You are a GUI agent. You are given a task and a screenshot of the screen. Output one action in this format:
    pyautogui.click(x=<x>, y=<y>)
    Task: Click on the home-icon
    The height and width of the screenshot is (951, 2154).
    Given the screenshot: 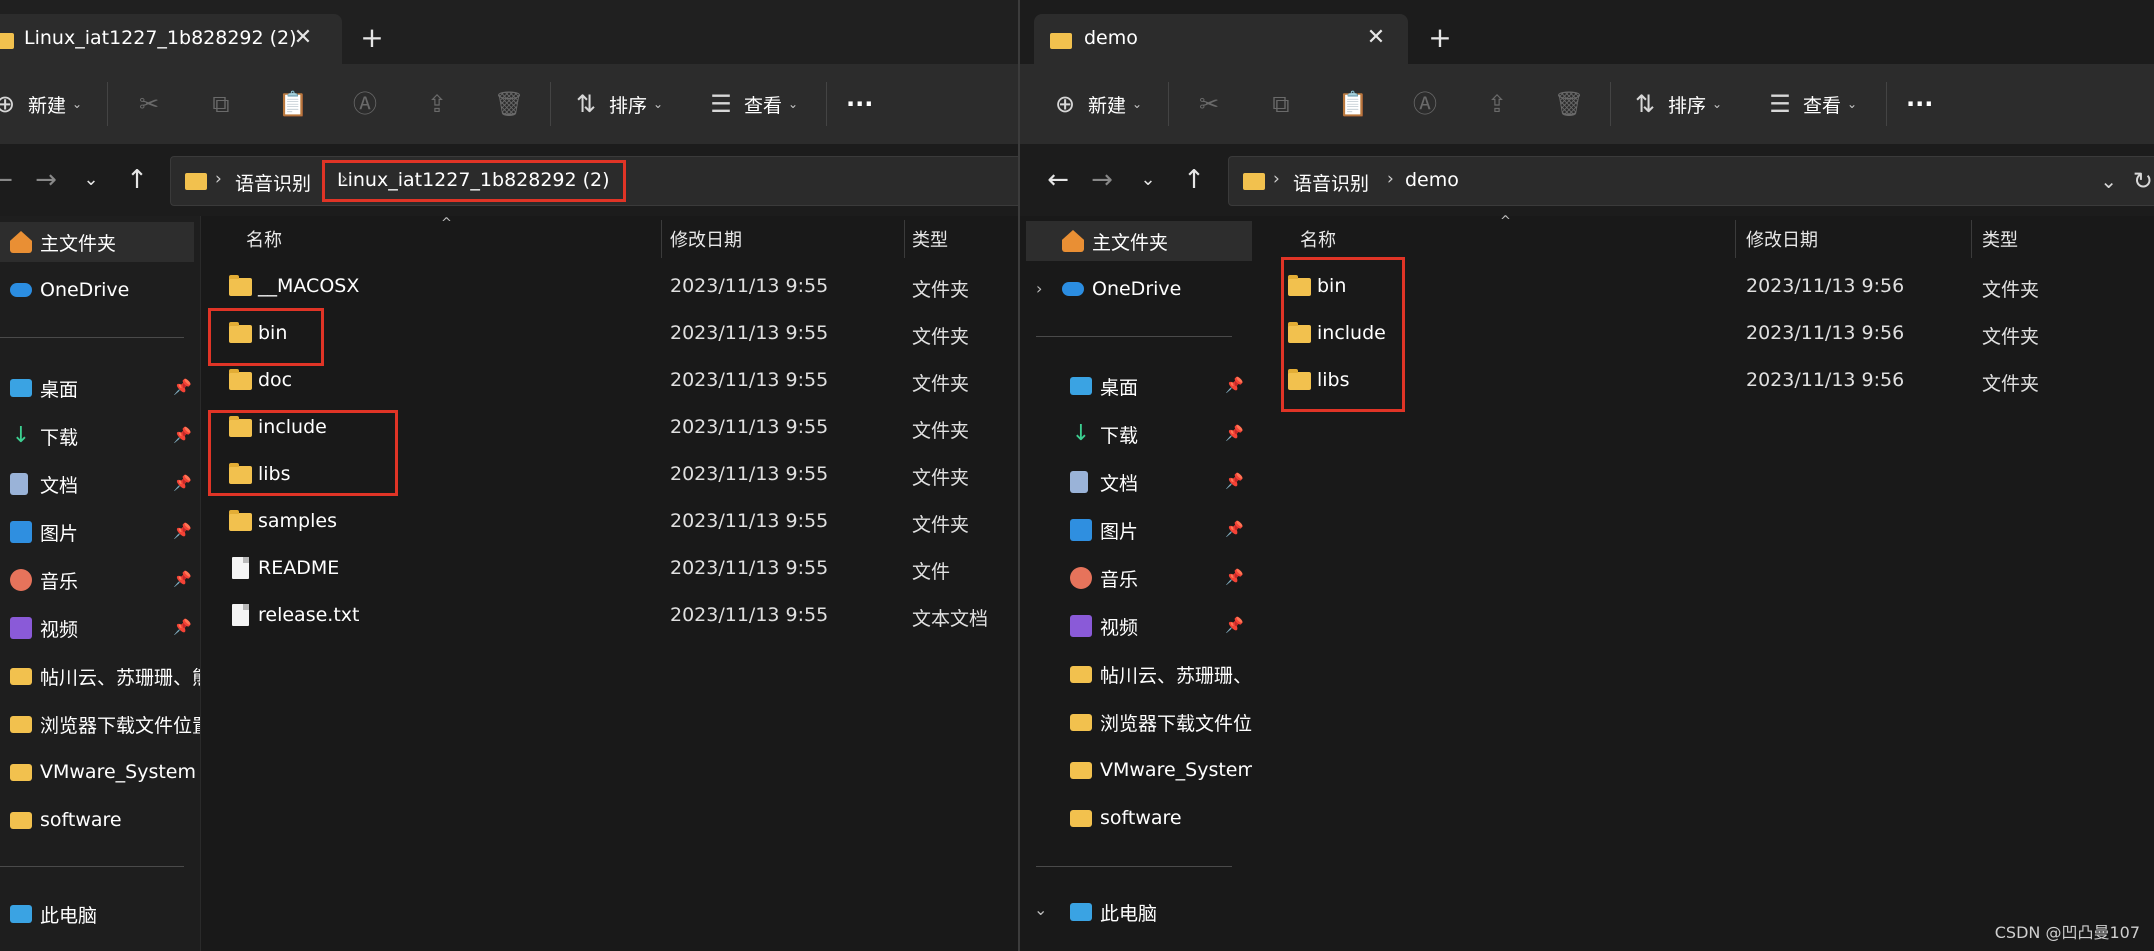 What is the action you would take?
    pyautogui.click(x=21, y=242)
    